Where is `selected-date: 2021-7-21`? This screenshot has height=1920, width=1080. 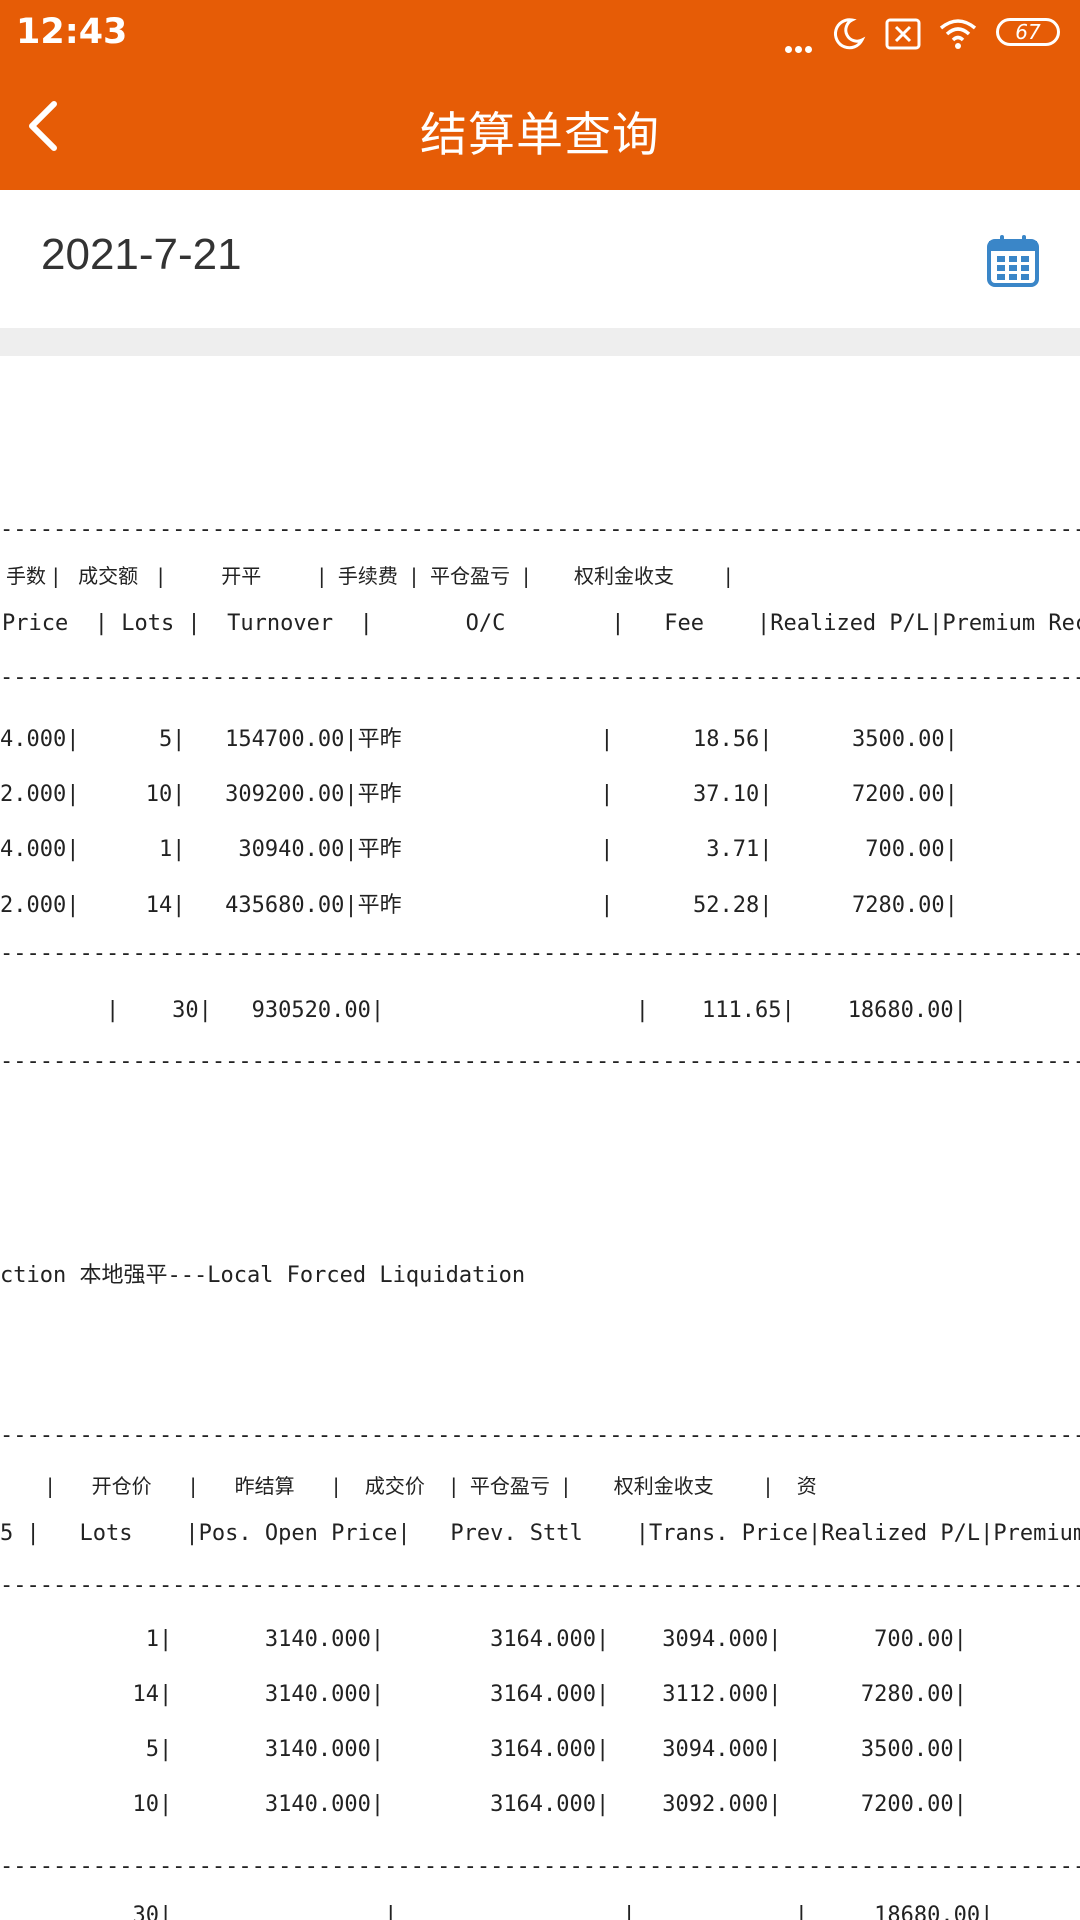
selected-date: 2021-7-21 is located at coordinates (141, 255).